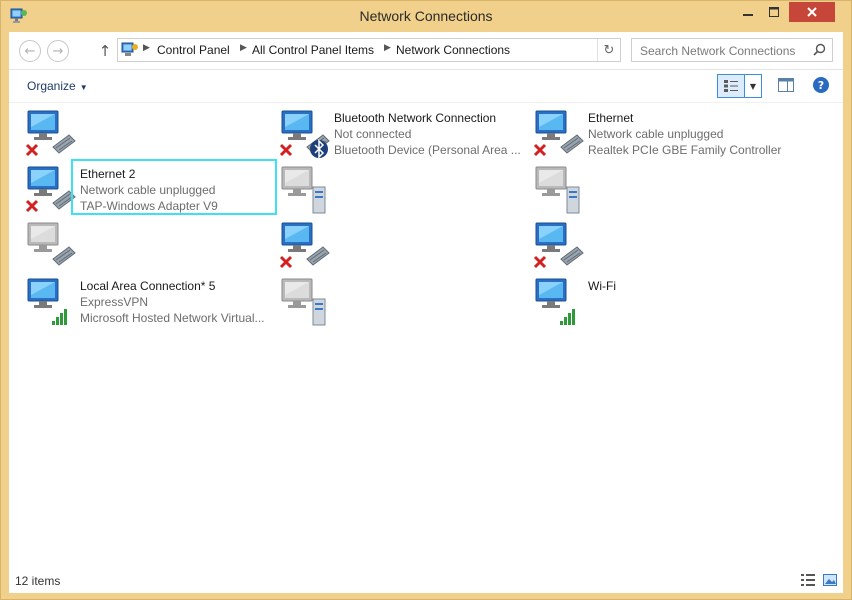 The width and height of the screenshot is (852, 600). I want to click on forward-arrow-icon: →, so click(58, 51).